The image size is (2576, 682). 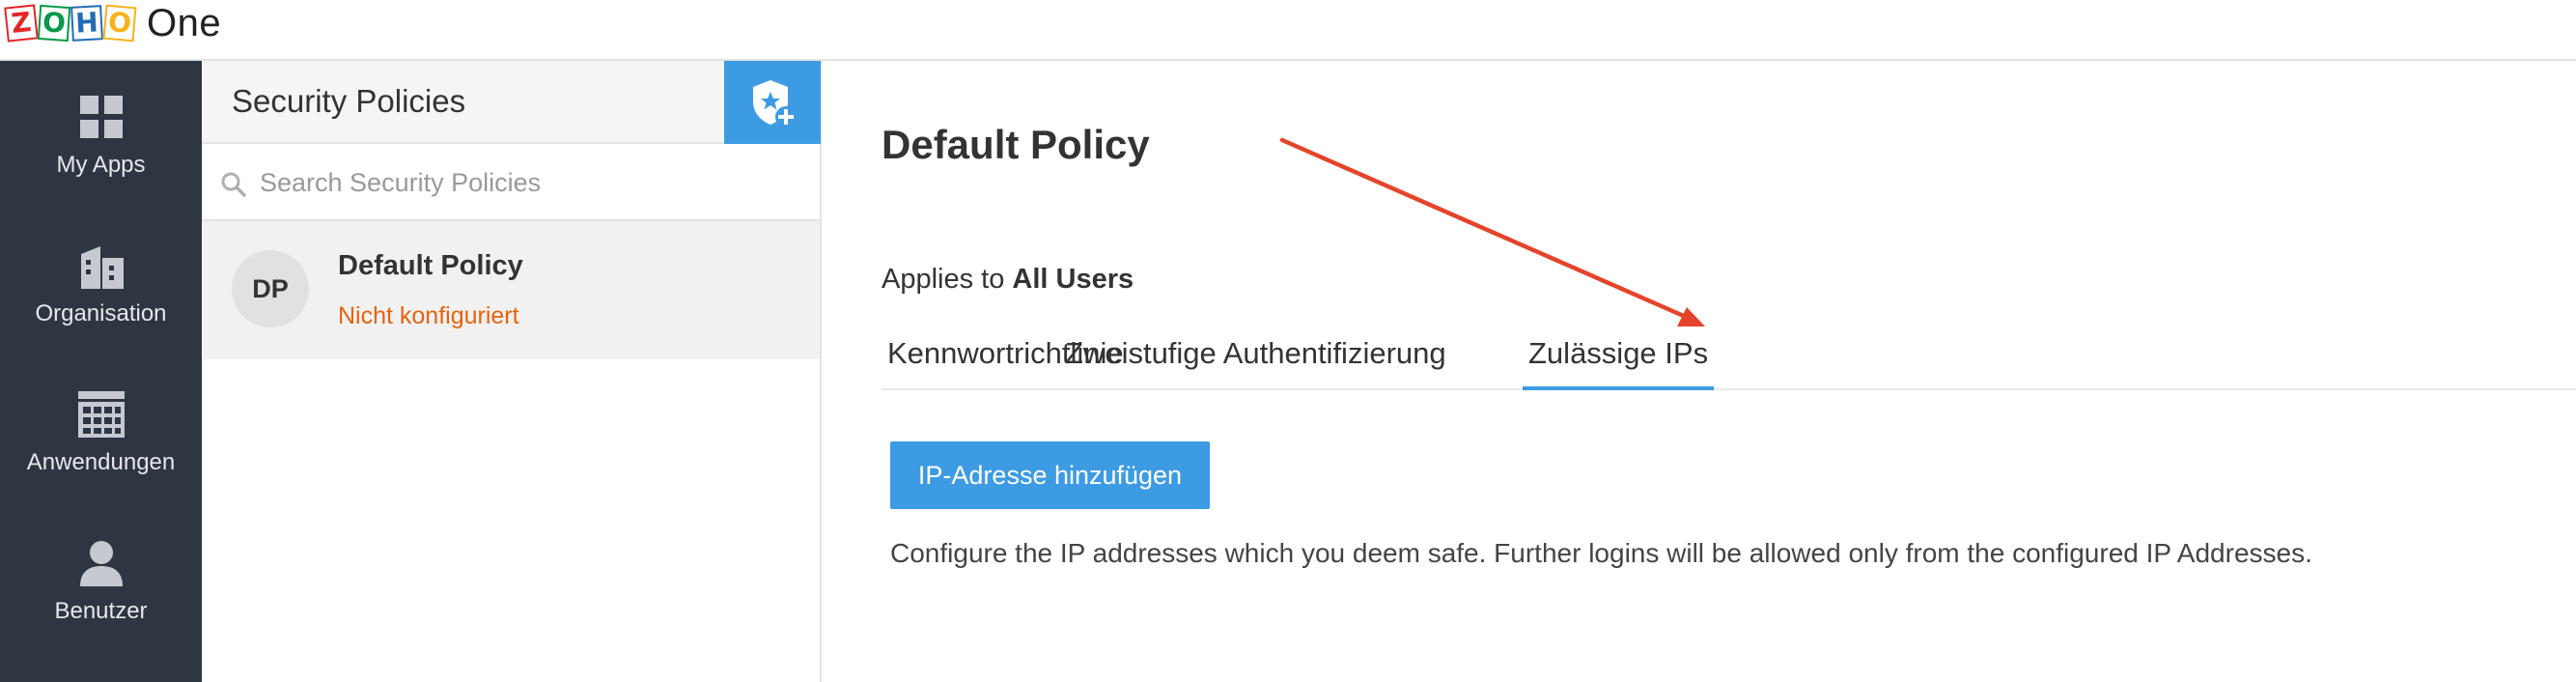 What do you see at coordinates (1619, 358) in the screenshot?
I see `tab-zulaessige-ips: Zulässige IPs` at bounding box center [1619, 358].